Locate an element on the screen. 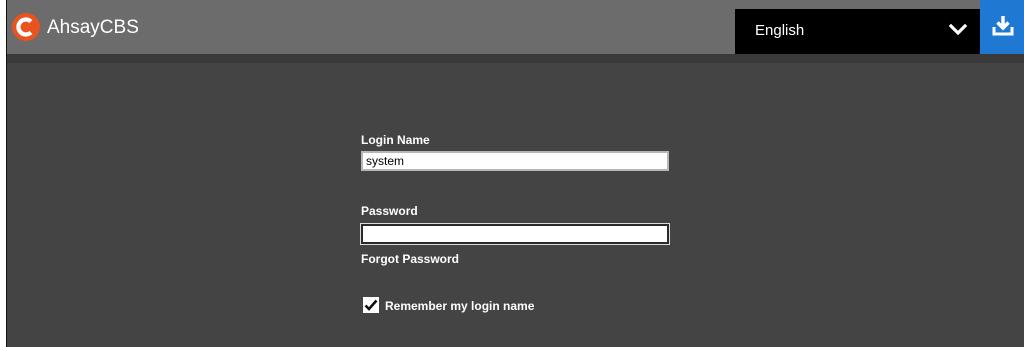 The image size is (1024, 347). language-selected-value: English is located at coordinates (780, 30).